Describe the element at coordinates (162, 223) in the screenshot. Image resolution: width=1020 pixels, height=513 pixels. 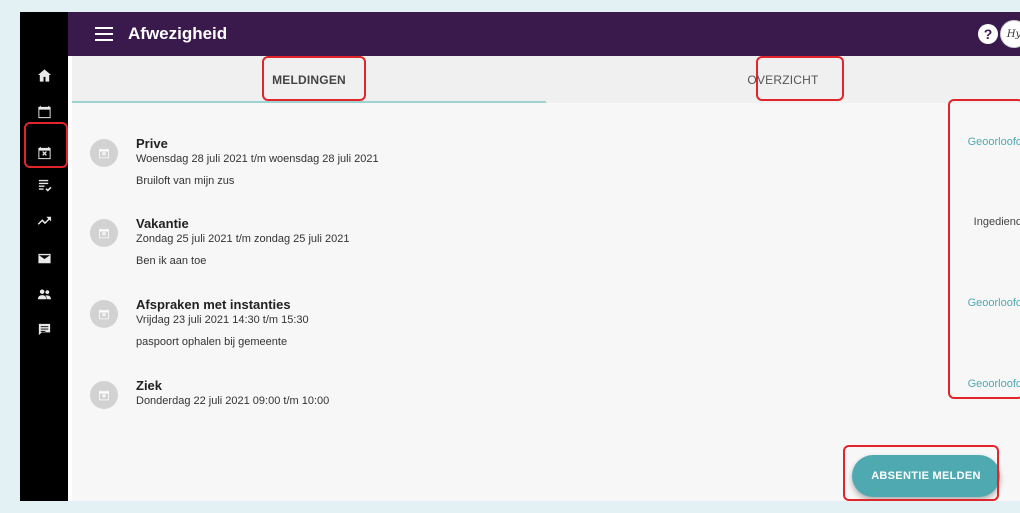
I see `item-title: Vakantie` at that location.